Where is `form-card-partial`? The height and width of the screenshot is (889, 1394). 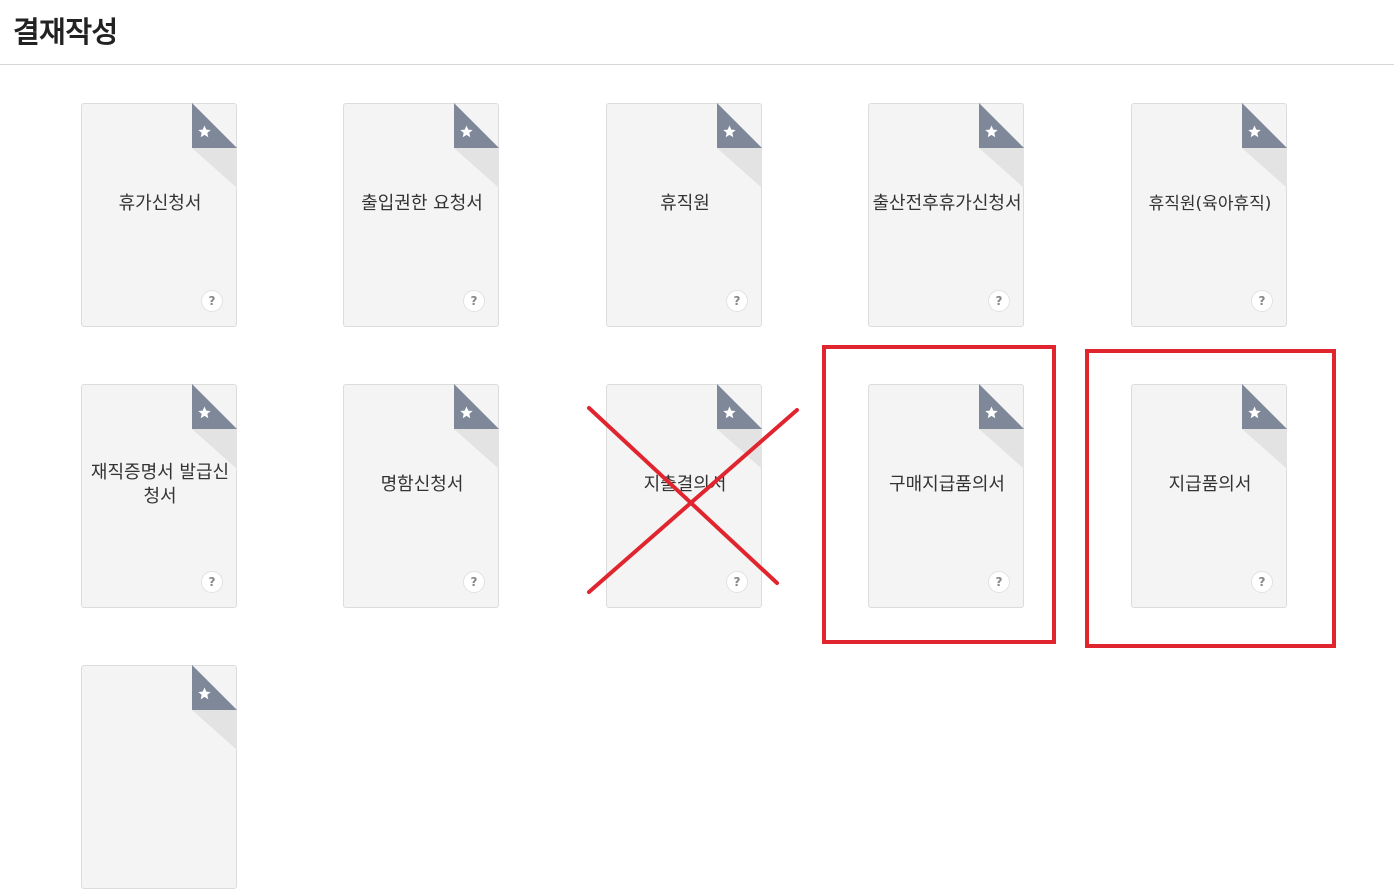
form-card-partial is located at coordinates (159, 777).